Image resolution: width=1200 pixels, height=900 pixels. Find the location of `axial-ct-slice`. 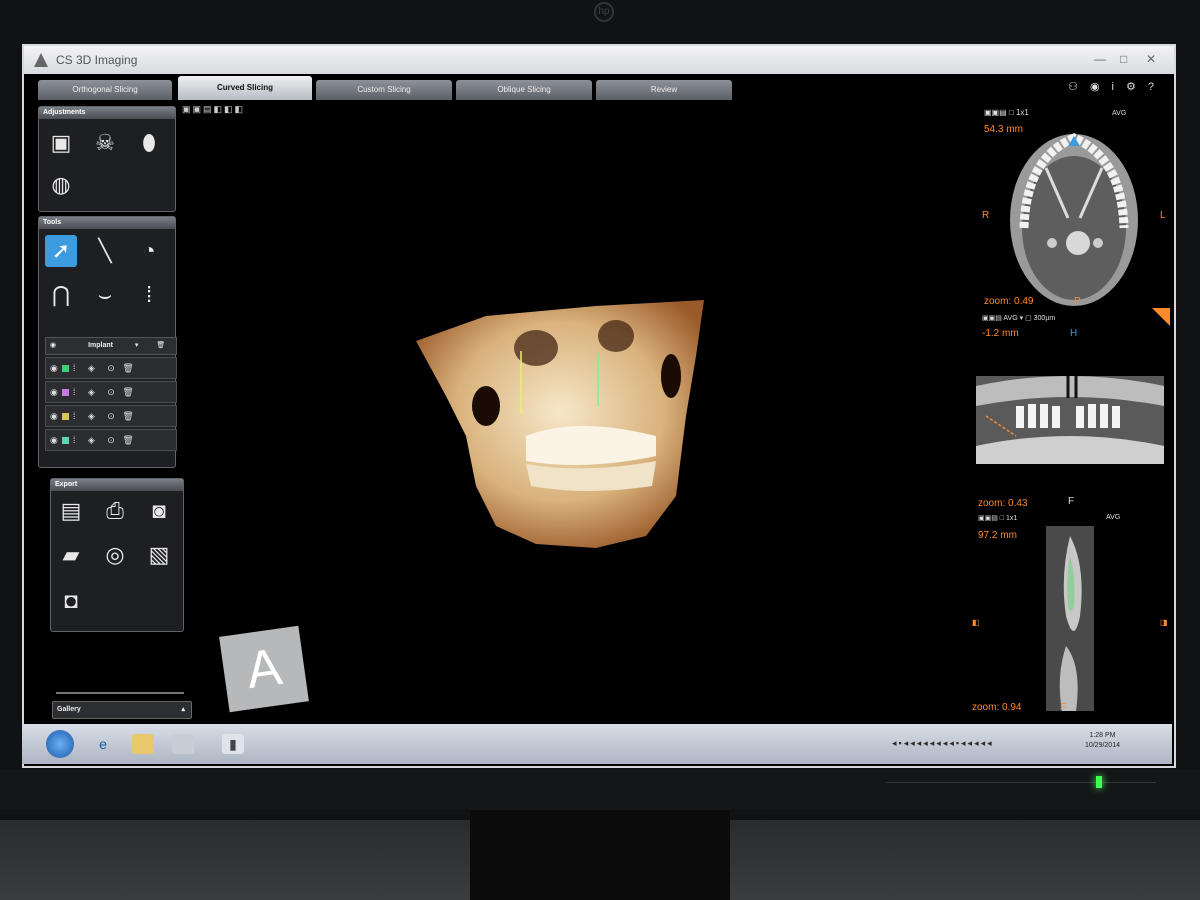

axial-ct-slice is located at coordinates (1074, 218).